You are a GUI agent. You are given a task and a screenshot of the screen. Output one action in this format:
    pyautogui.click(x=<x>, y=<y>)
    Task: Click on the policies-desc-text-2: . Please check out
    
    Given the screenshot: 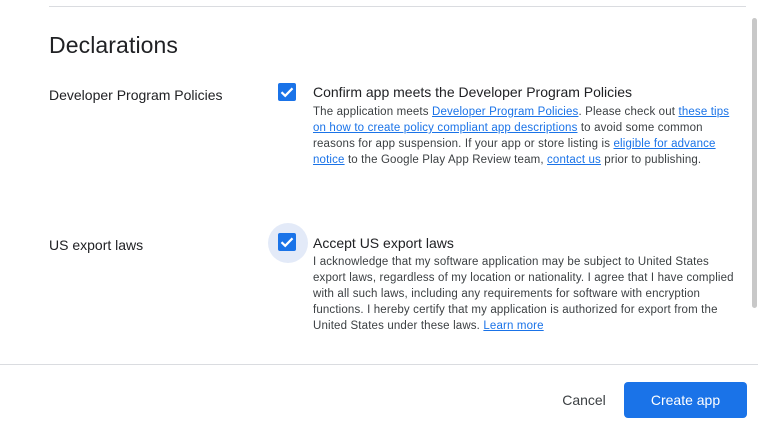 What is the action you would take?
    pyautogui.click(x=628, y=112)
    